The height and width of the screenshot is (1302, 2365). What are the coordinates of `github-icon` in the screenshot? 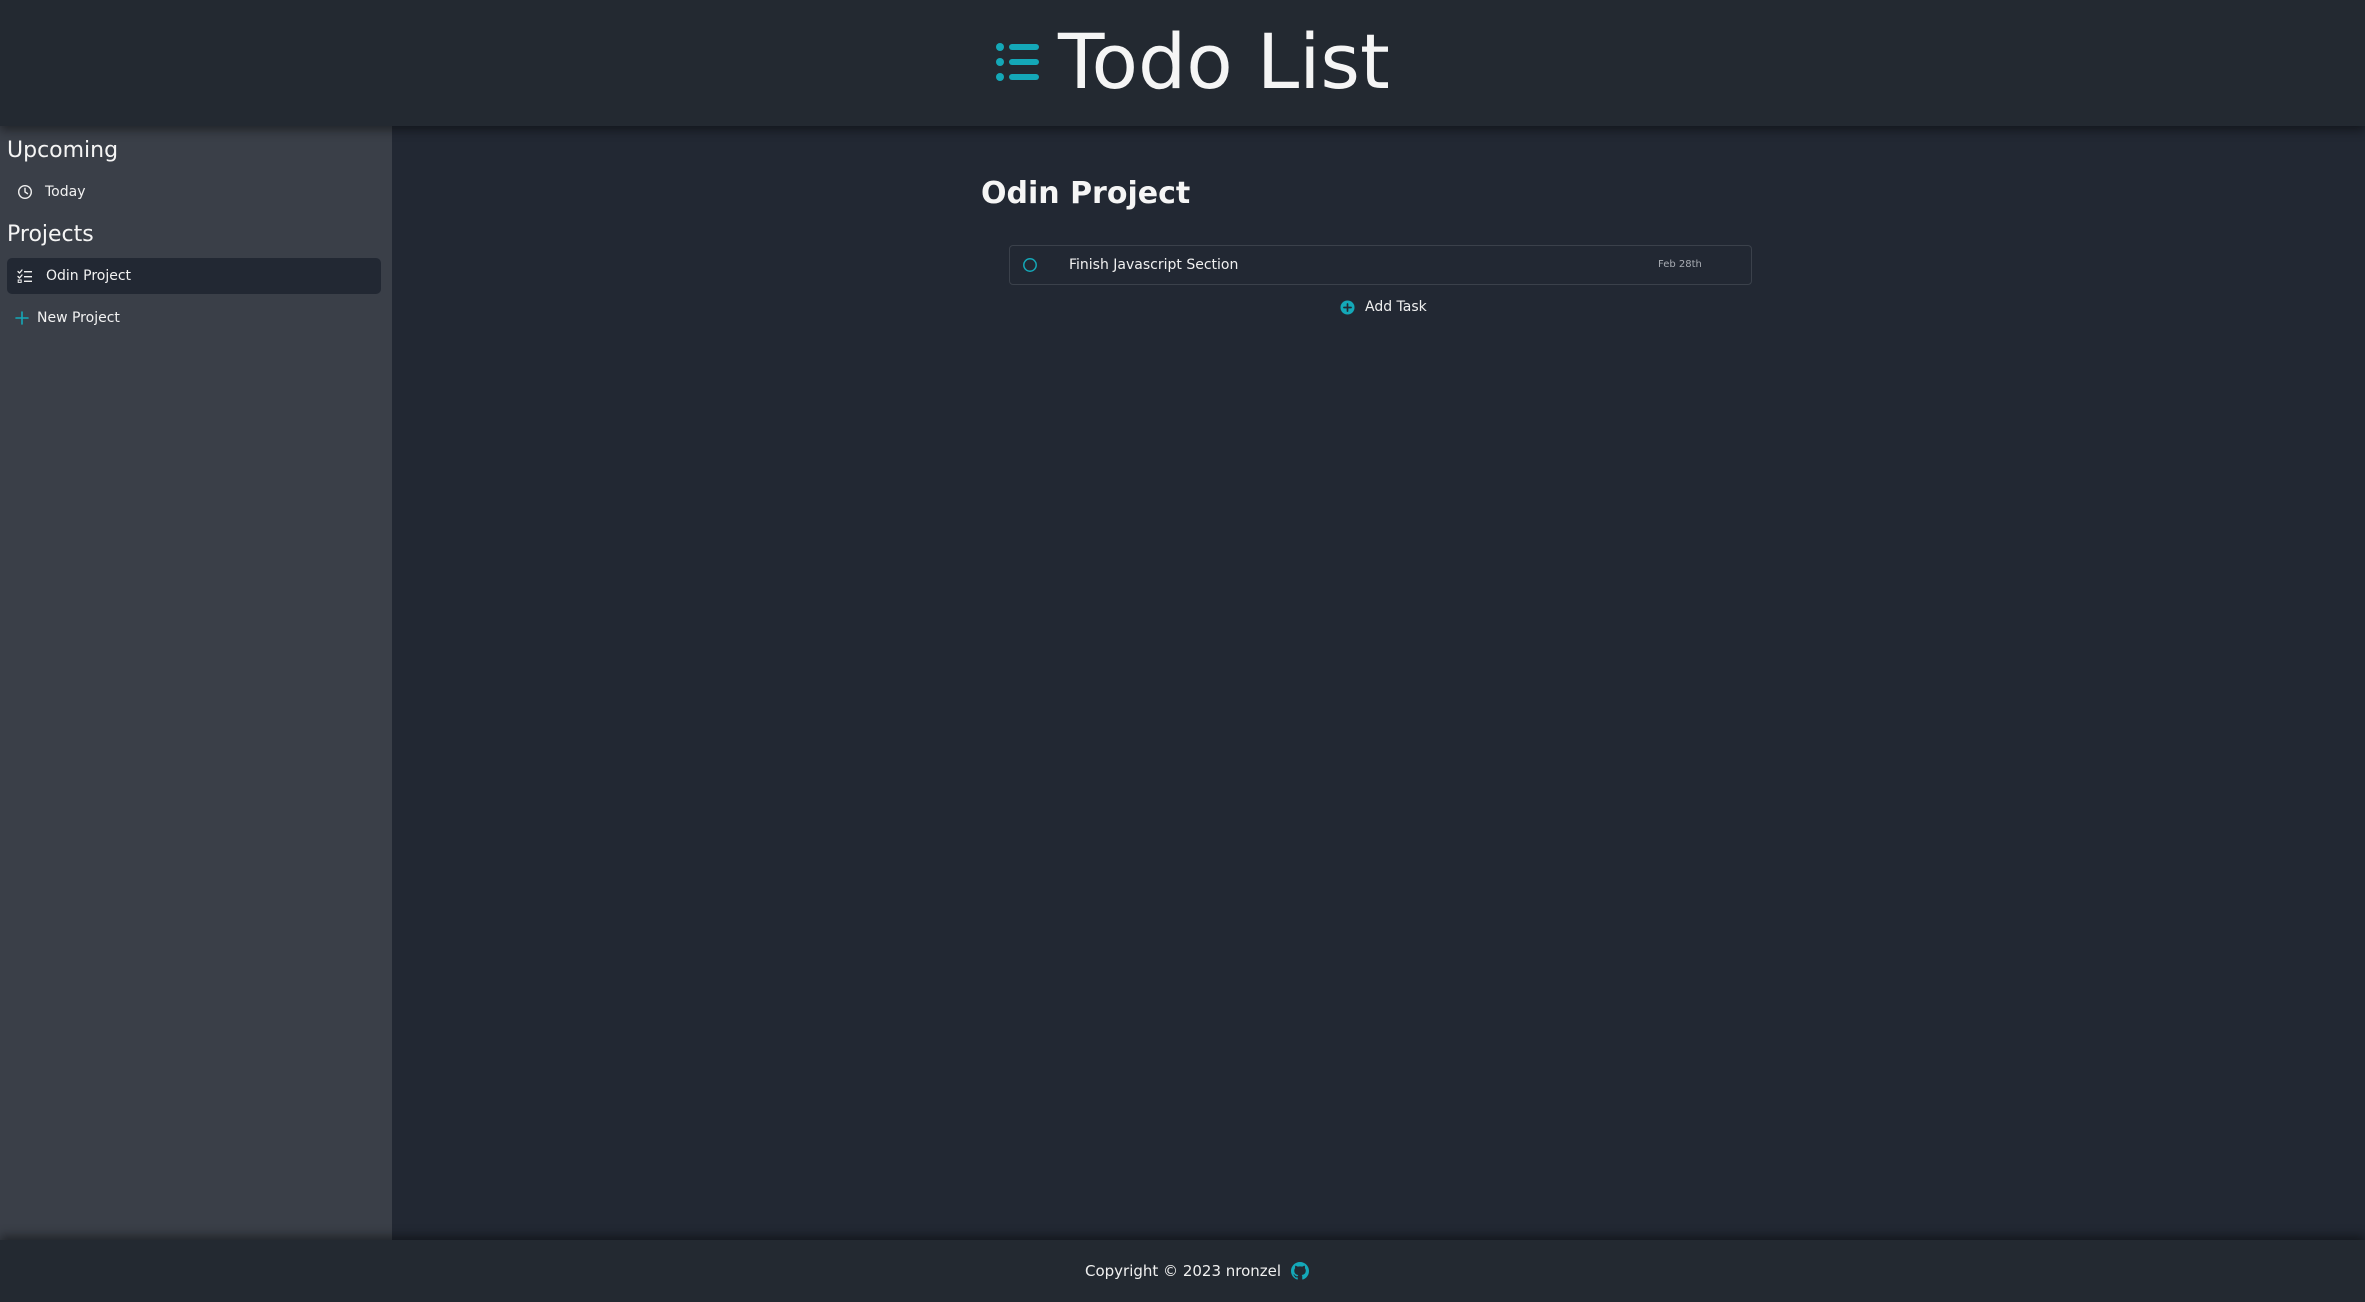 It's located at (1300, 1271).